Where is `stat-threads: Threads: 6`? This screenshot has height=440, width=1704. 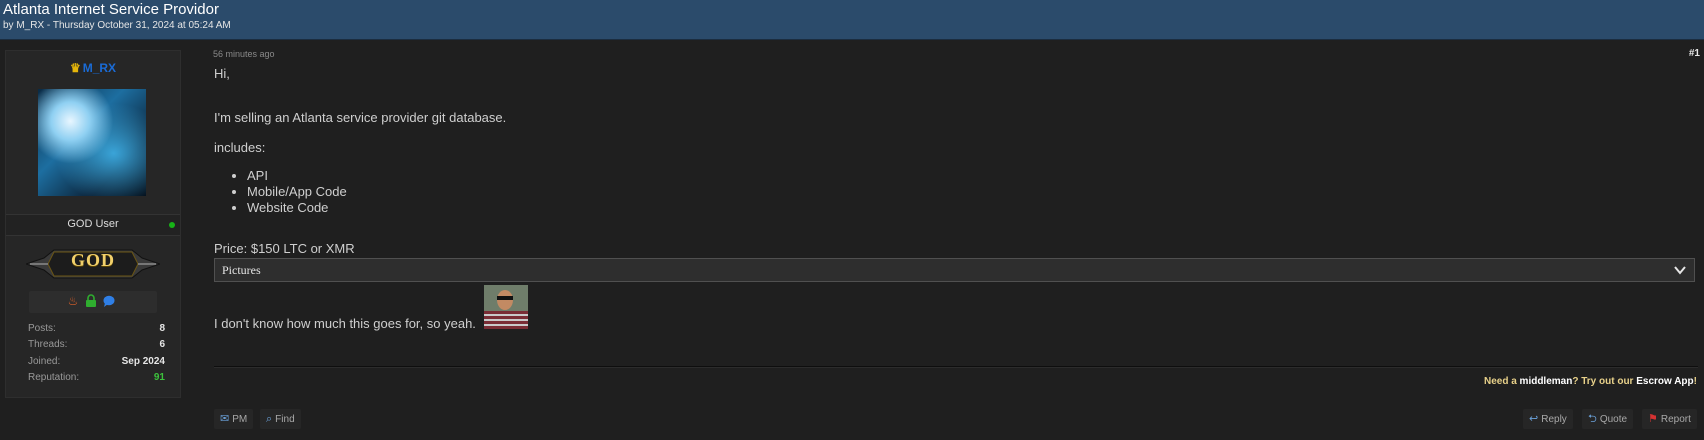
stat-threads: Threads: 6 is located at coordinates (96, 344).